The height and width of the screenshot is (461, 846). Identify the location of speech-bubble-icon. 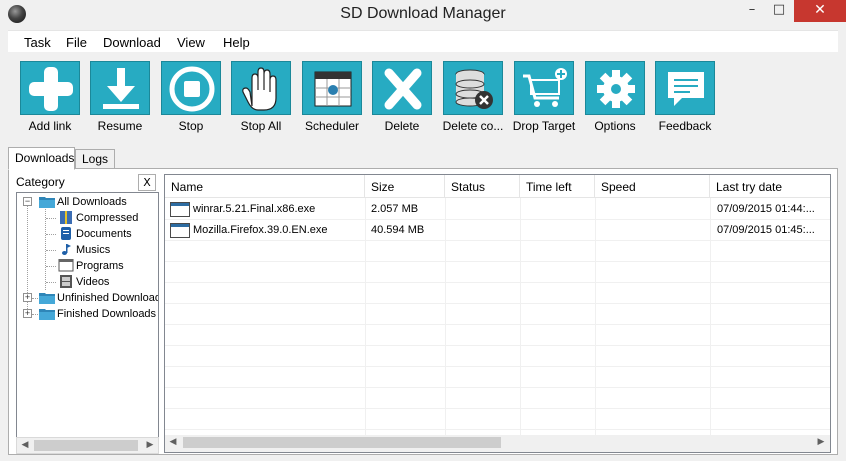
(685, 88).